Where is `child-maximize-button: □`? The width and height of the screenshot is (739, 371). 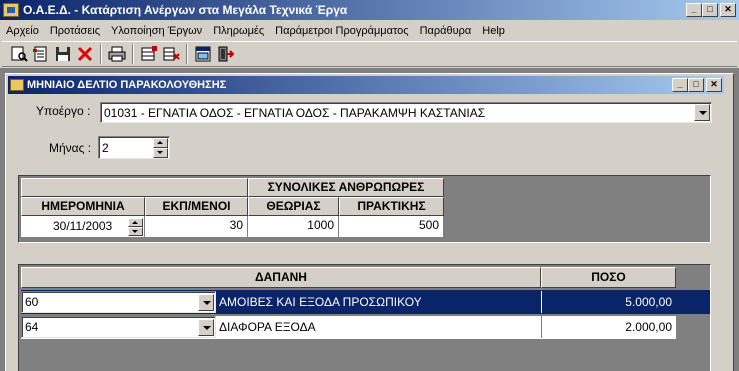
child-maximize-button: □ is located at coordinates (696, 85).